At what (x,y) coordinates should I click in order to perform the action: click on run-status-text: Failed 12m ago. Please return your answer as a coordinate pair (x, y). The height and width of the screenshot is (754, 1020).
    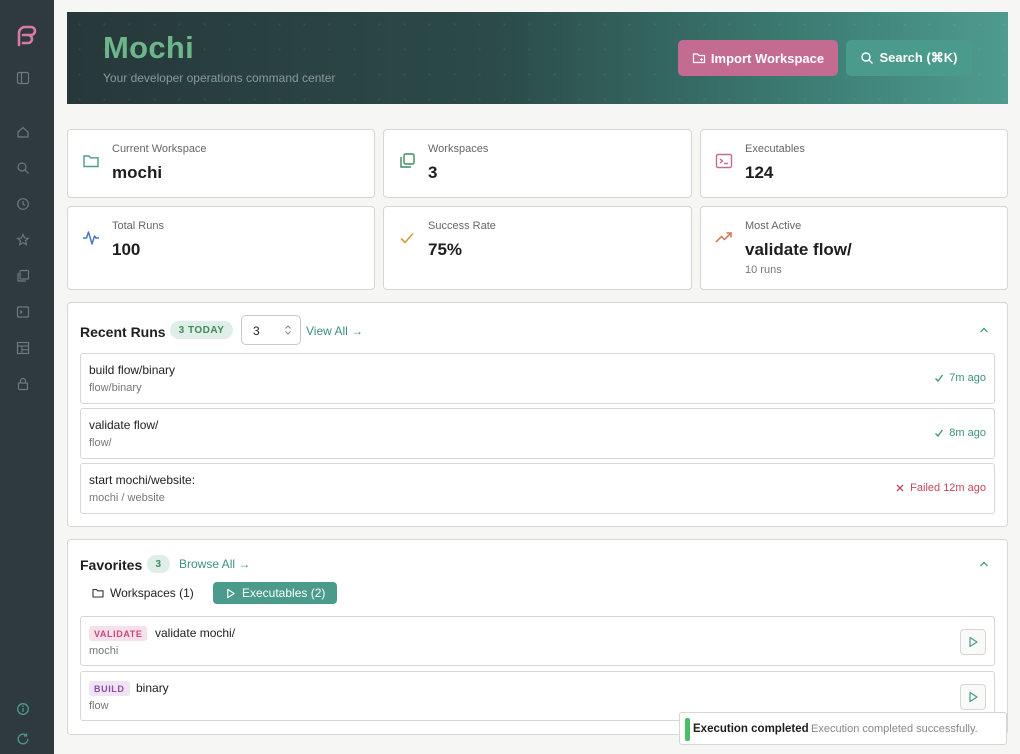
    Looking at the image, I should click on (948, 488).